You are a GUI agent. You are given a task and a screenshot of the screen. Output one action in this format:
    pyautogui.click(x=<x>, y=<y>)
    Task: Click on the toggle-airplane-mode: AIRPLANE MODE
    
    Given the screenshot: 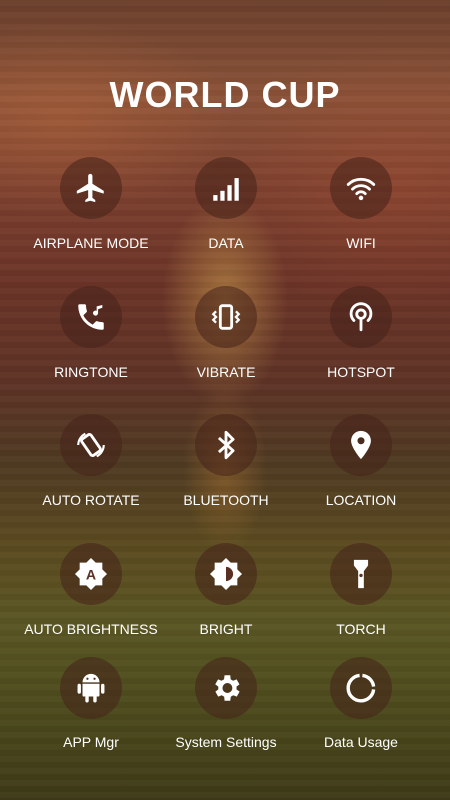 What is the action you would take?
    pyautogui.click(x=91, y=217)
    